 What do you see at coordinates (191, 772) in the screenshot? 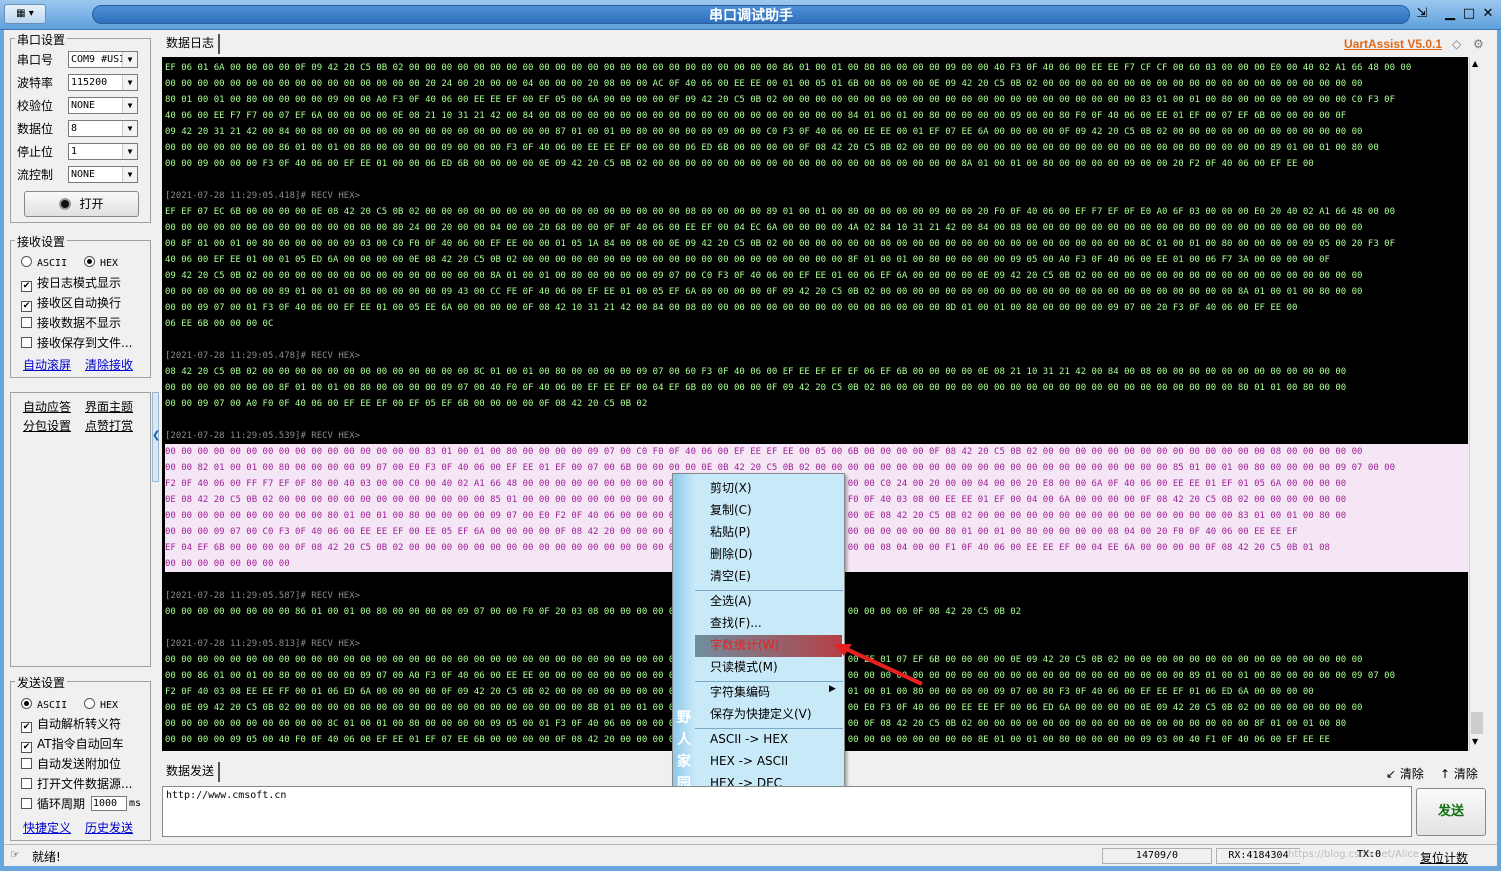
I see `tab-data-send: 数据发送` at bounding box center [191, 772].